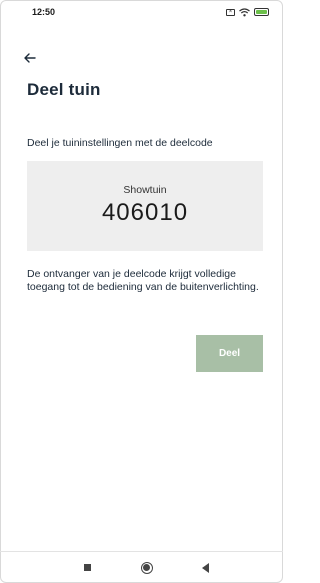  Describe the element at coordinates (141, 12) in the screenshot. I see `status-bar: 12:50 ×` at that location.